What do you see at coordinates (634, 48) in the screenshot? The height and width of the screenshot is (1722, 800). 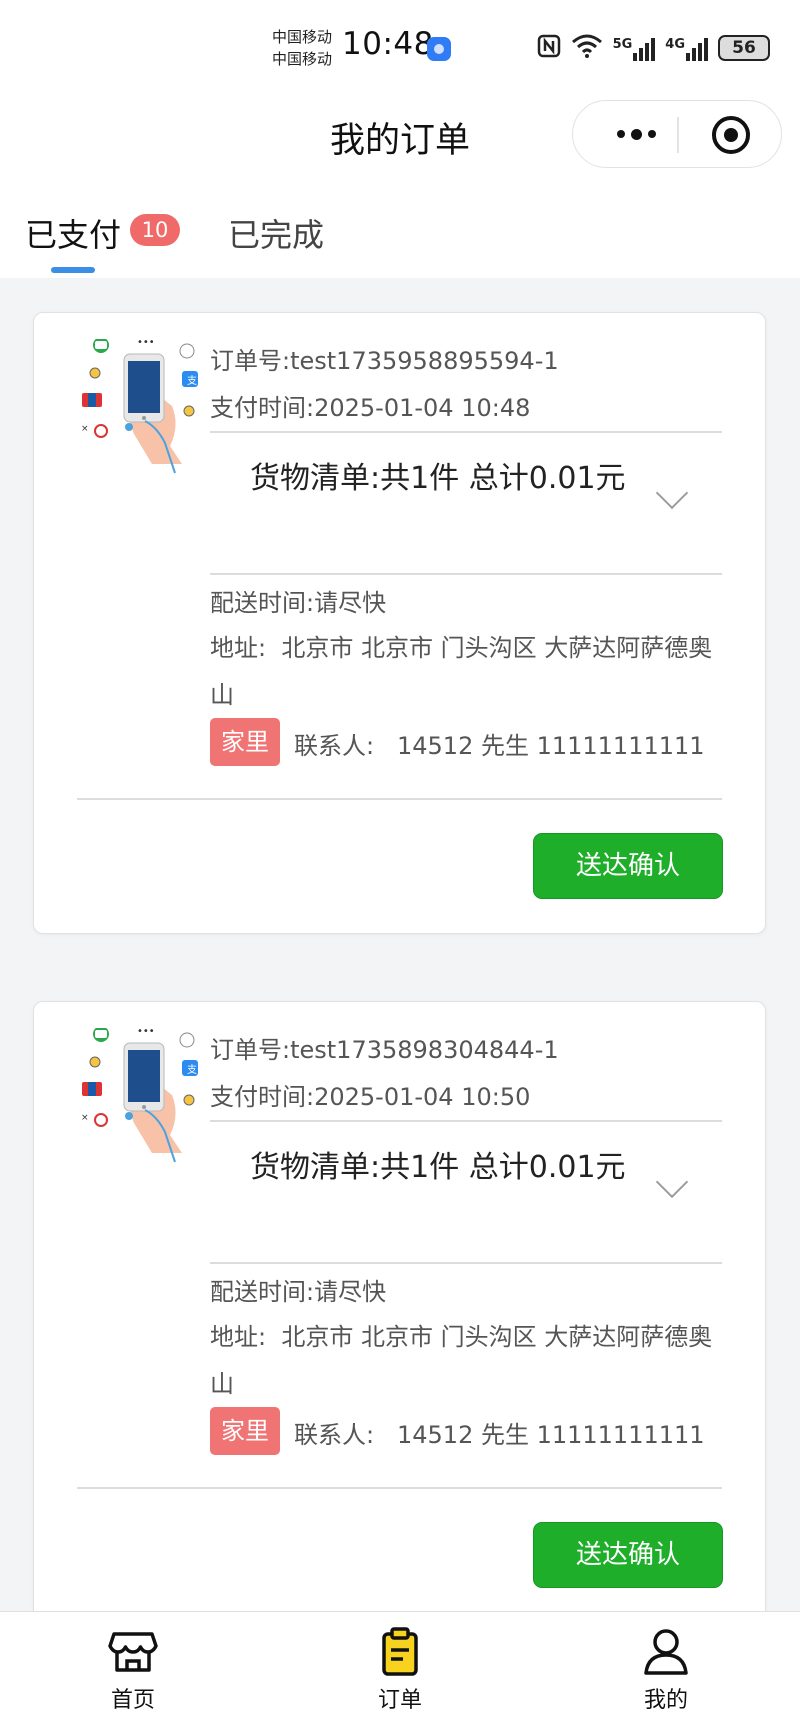 I see `signal-5g-icon: 5G` at bounding box center [634, 48].